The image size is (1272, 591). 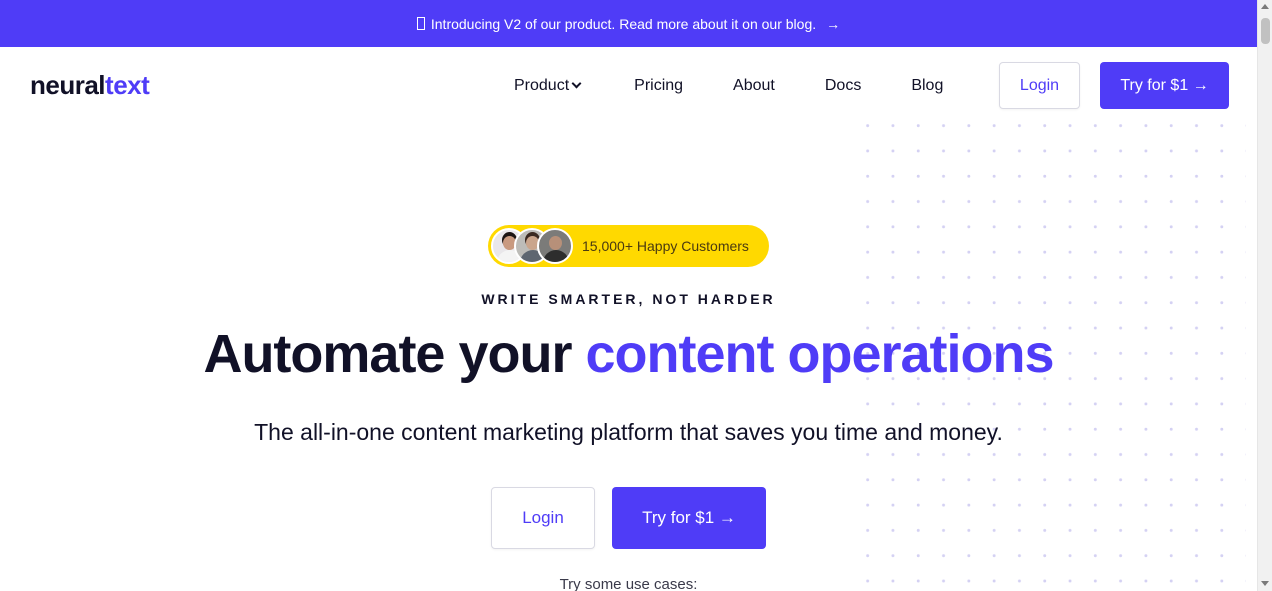 What do you see at coordinates (420, 23) in the screenshot?
I see `announcement-icon` at bounding box center [420, 23].